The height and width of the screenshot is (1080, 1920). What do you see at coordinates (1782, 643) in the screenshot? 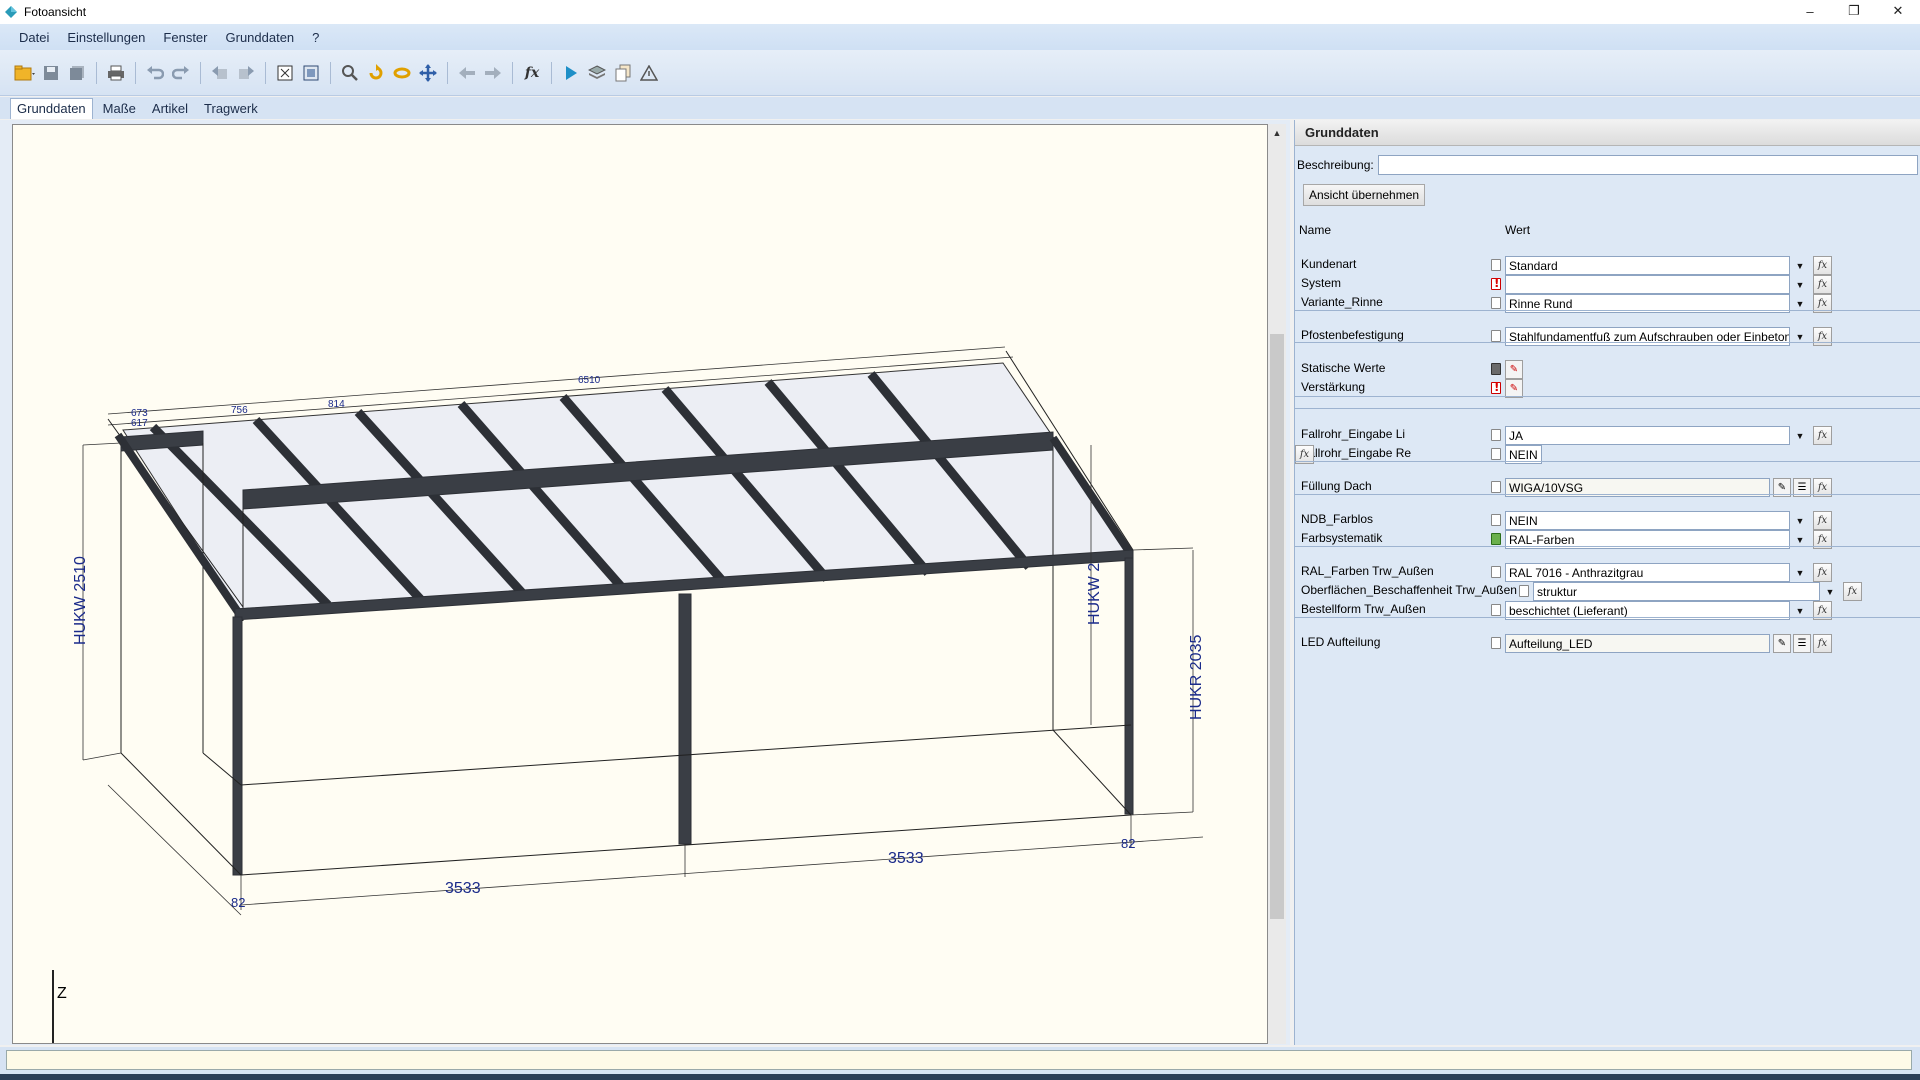
I see `edit-icon: ✎` at bounding box center [1782, 643].